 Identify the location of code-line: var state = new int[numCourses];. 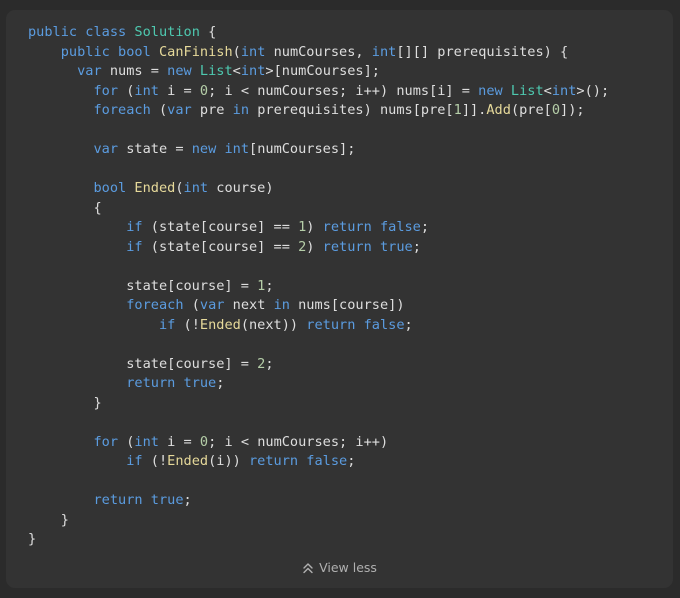
(318, 150).